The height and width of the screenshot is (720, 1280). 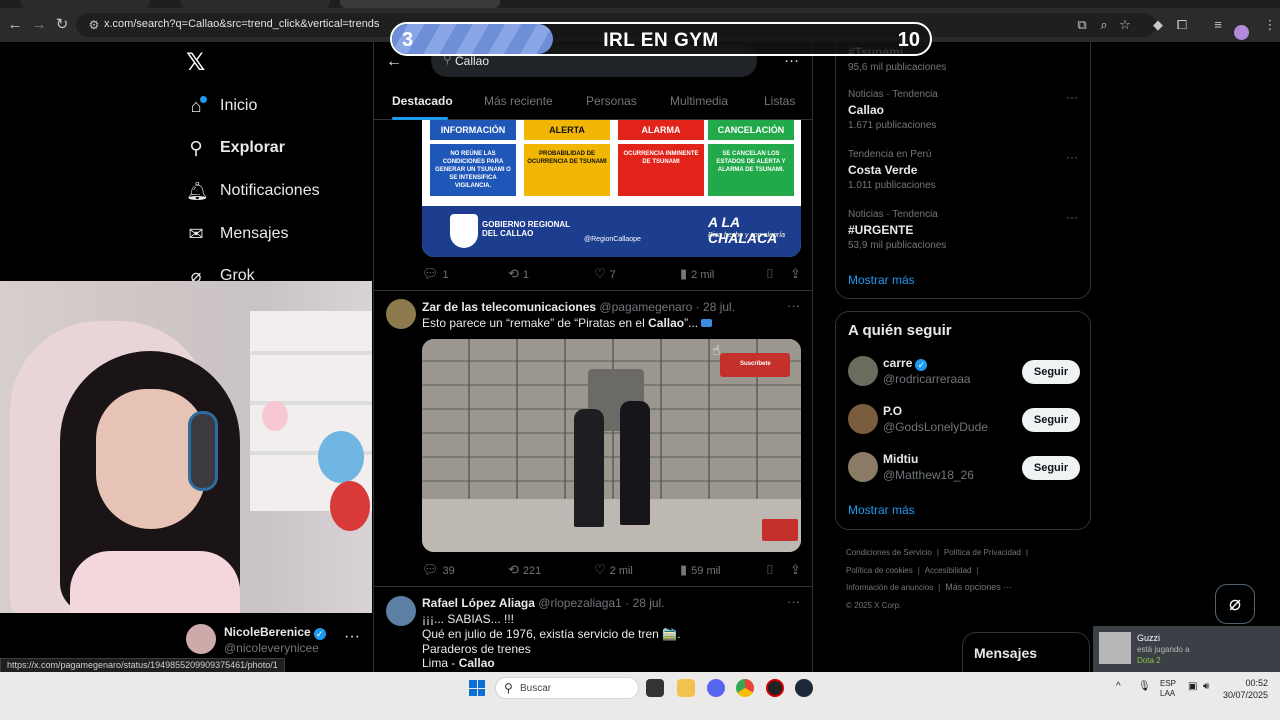 I want to click on microphone-icon: 🎙︎, so click(x=1144, y=686).